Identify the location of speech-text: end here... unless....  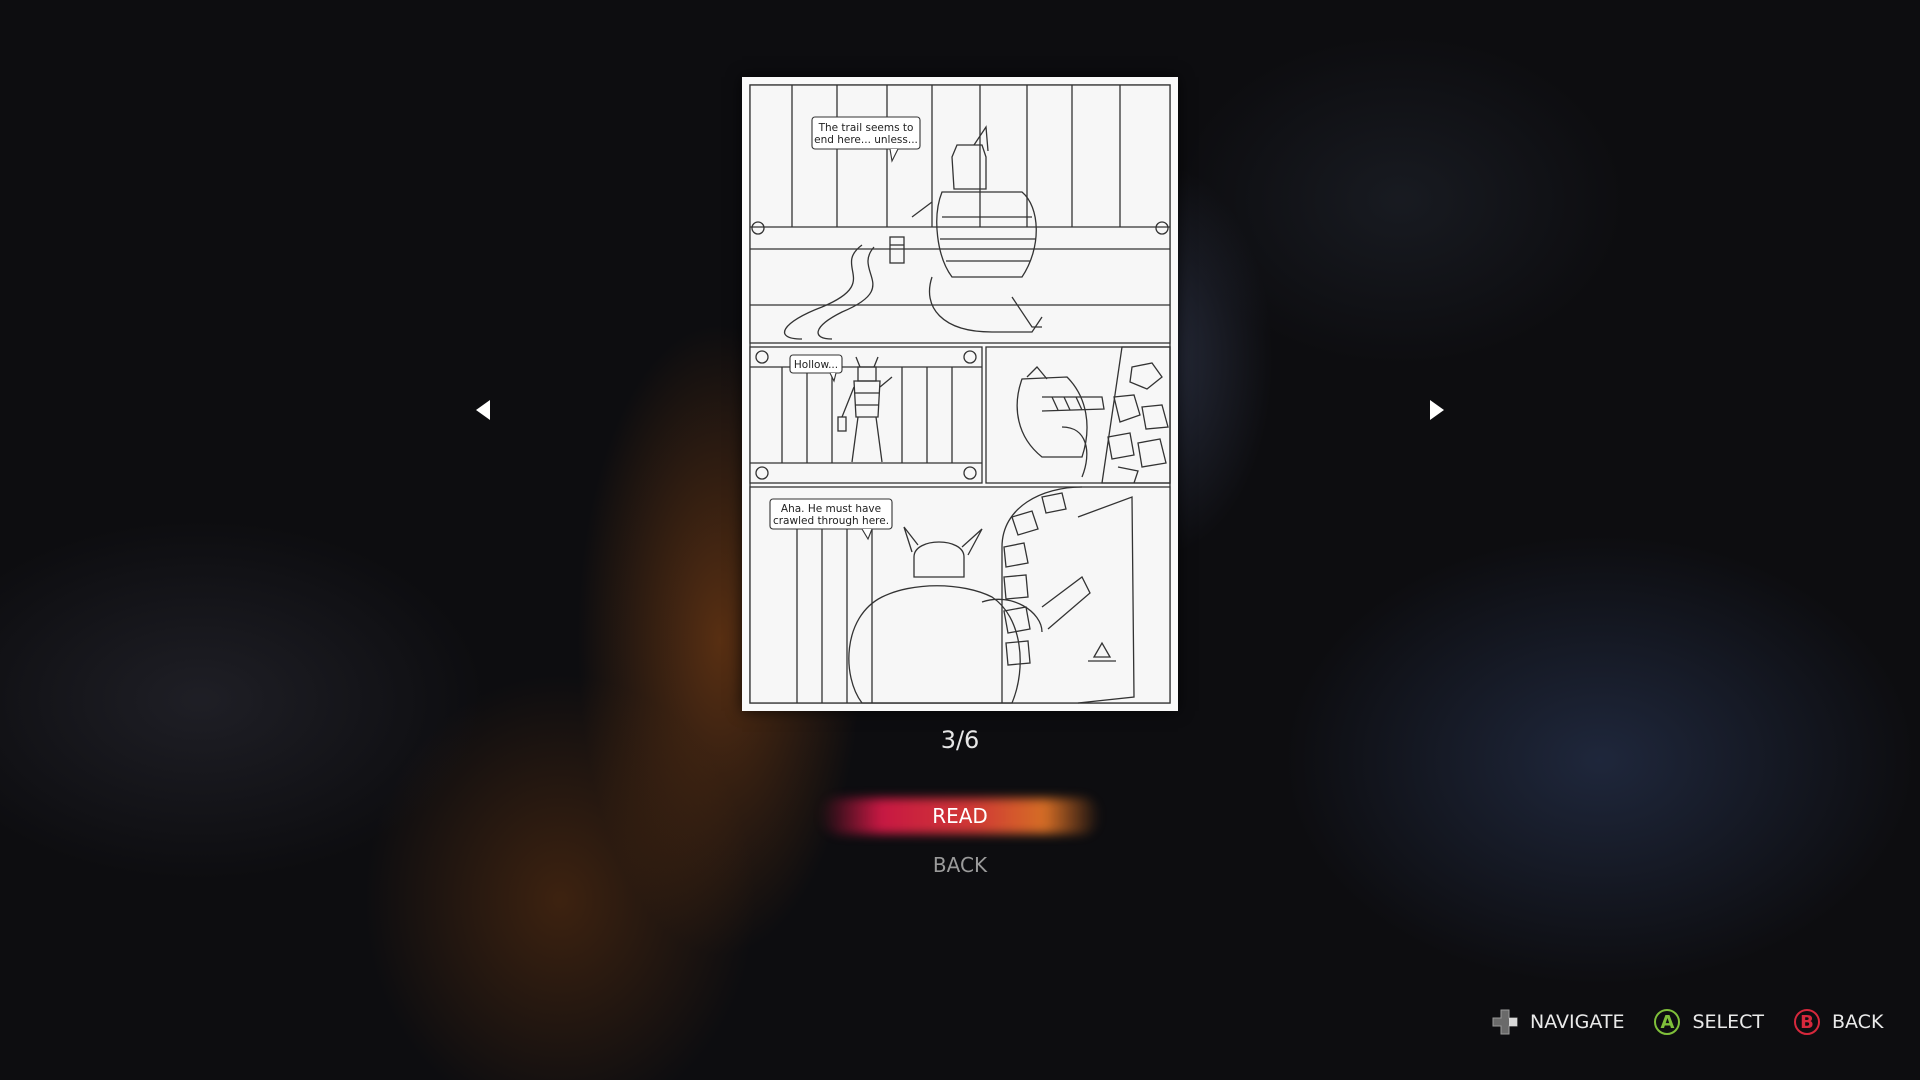
(866, 140).